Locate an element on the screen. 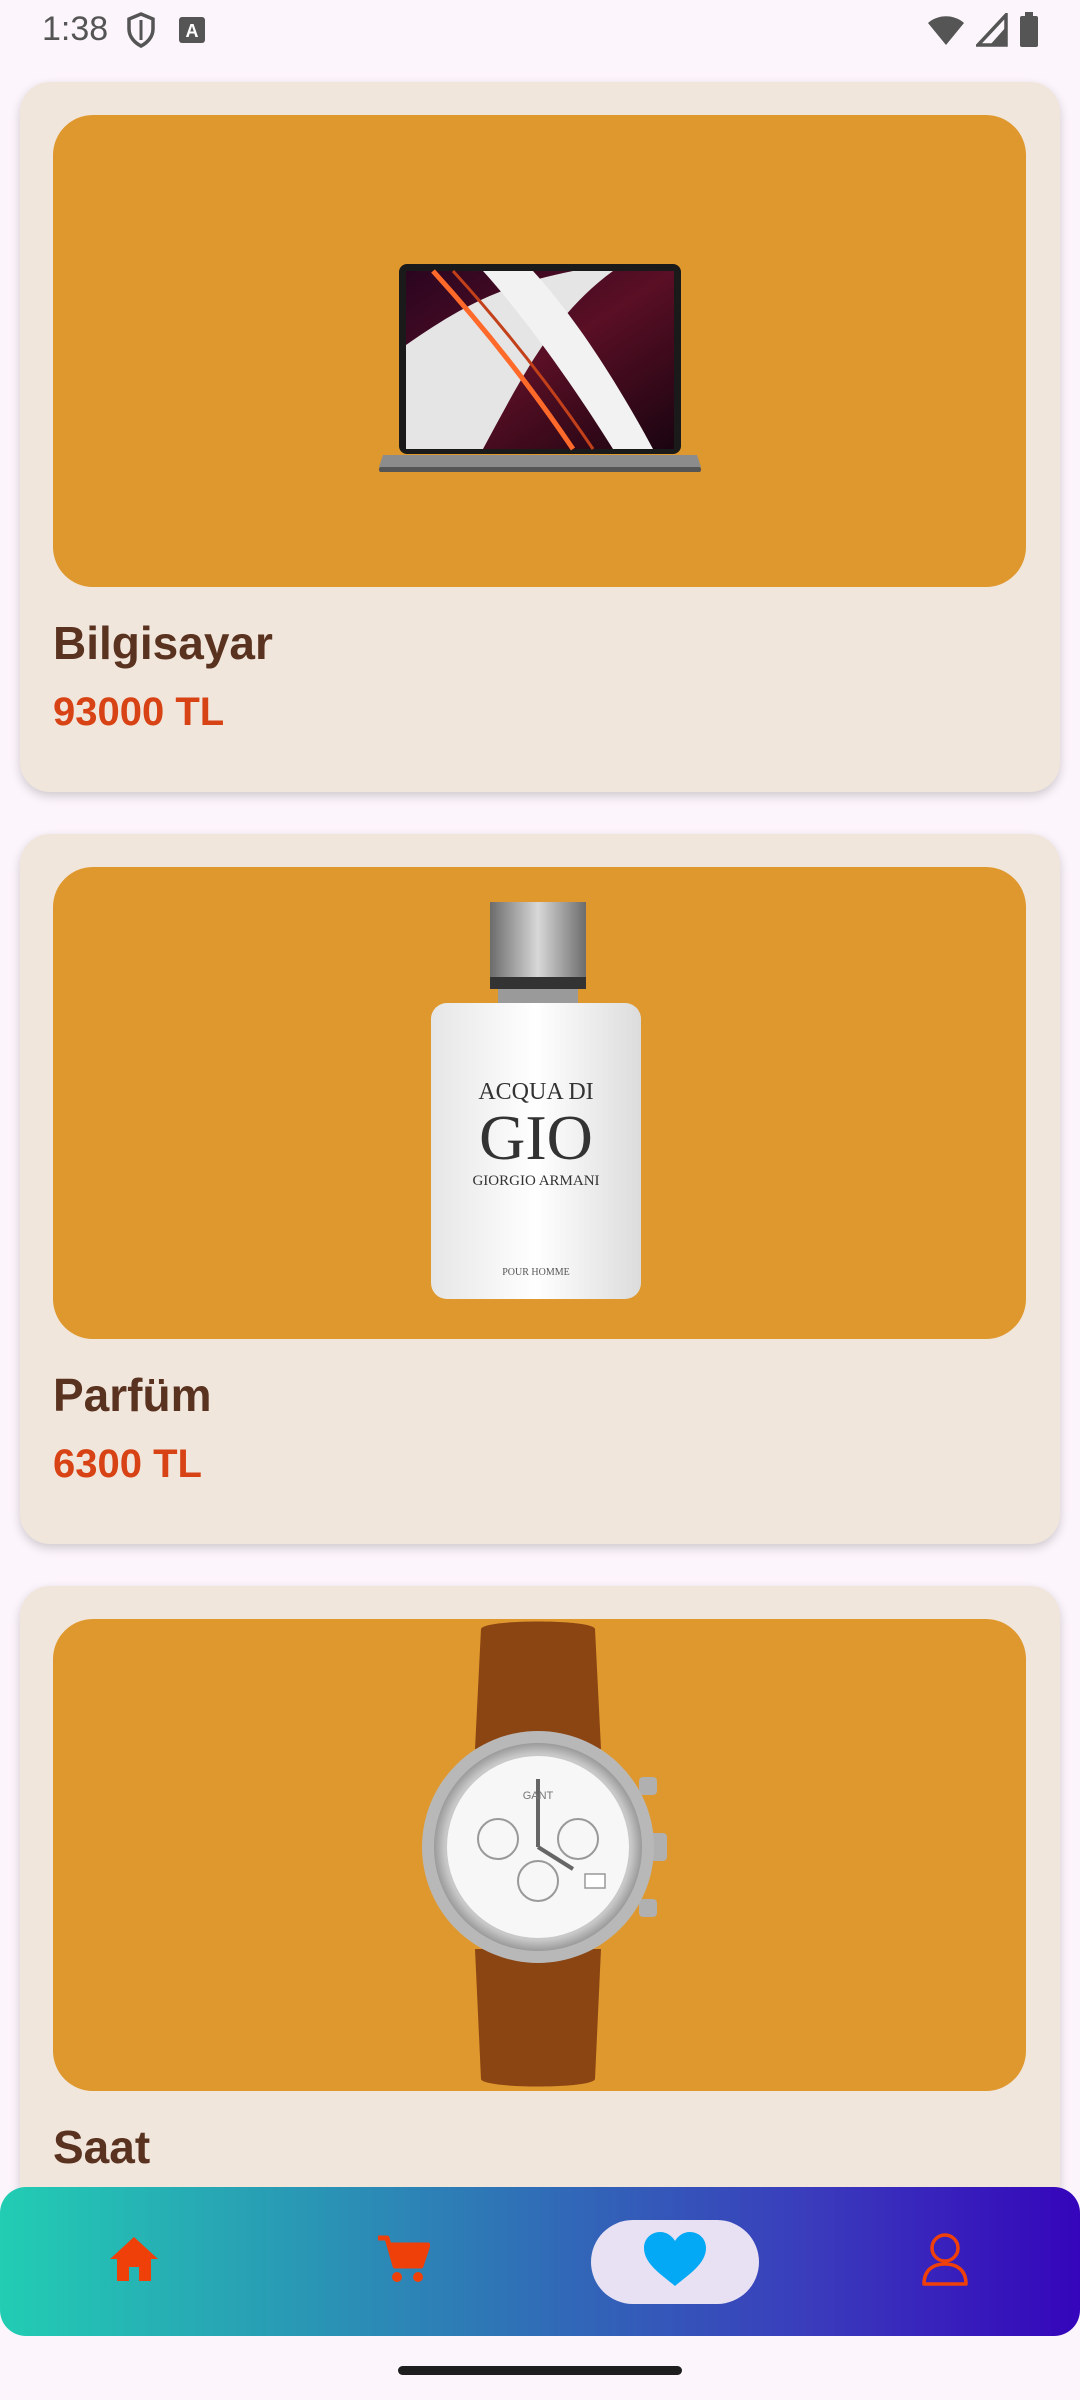  nav-item-cart is located at coordinates (403, 2261).